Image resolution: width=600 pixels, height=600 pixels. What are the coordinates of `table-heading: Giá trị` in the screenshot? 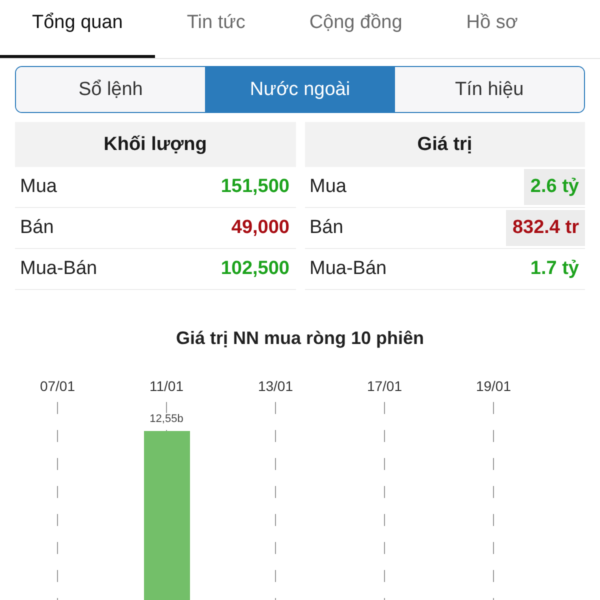 It's located at (444, 144).